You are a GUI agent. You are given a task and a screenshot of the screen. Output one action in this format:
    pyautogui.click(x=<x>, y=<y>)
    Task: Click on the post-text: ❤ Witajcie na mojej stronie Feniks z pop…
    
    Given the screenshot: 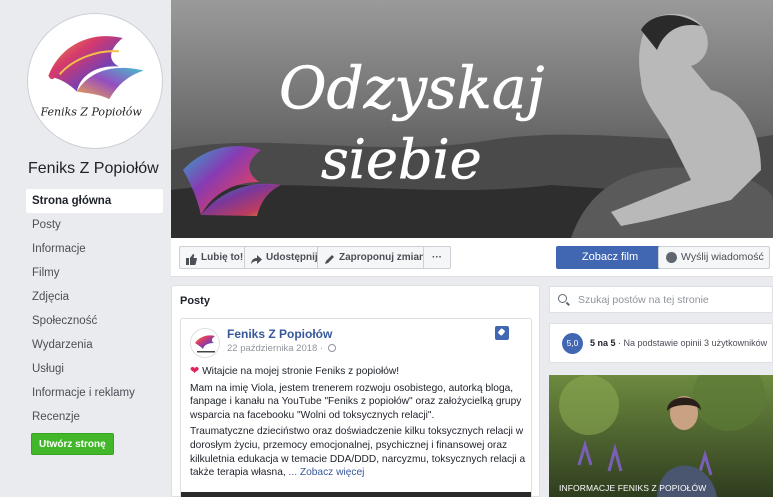 What is the action you would take?
    pyautogui.click(x=358, y=424)
    